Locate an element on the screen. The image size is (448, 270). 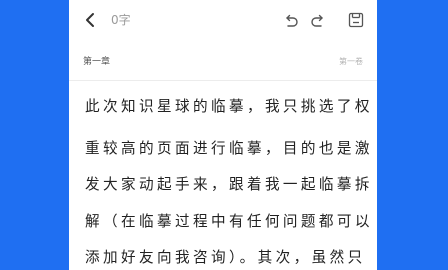
chevron-left-icon is located at coordinates (90, 20).